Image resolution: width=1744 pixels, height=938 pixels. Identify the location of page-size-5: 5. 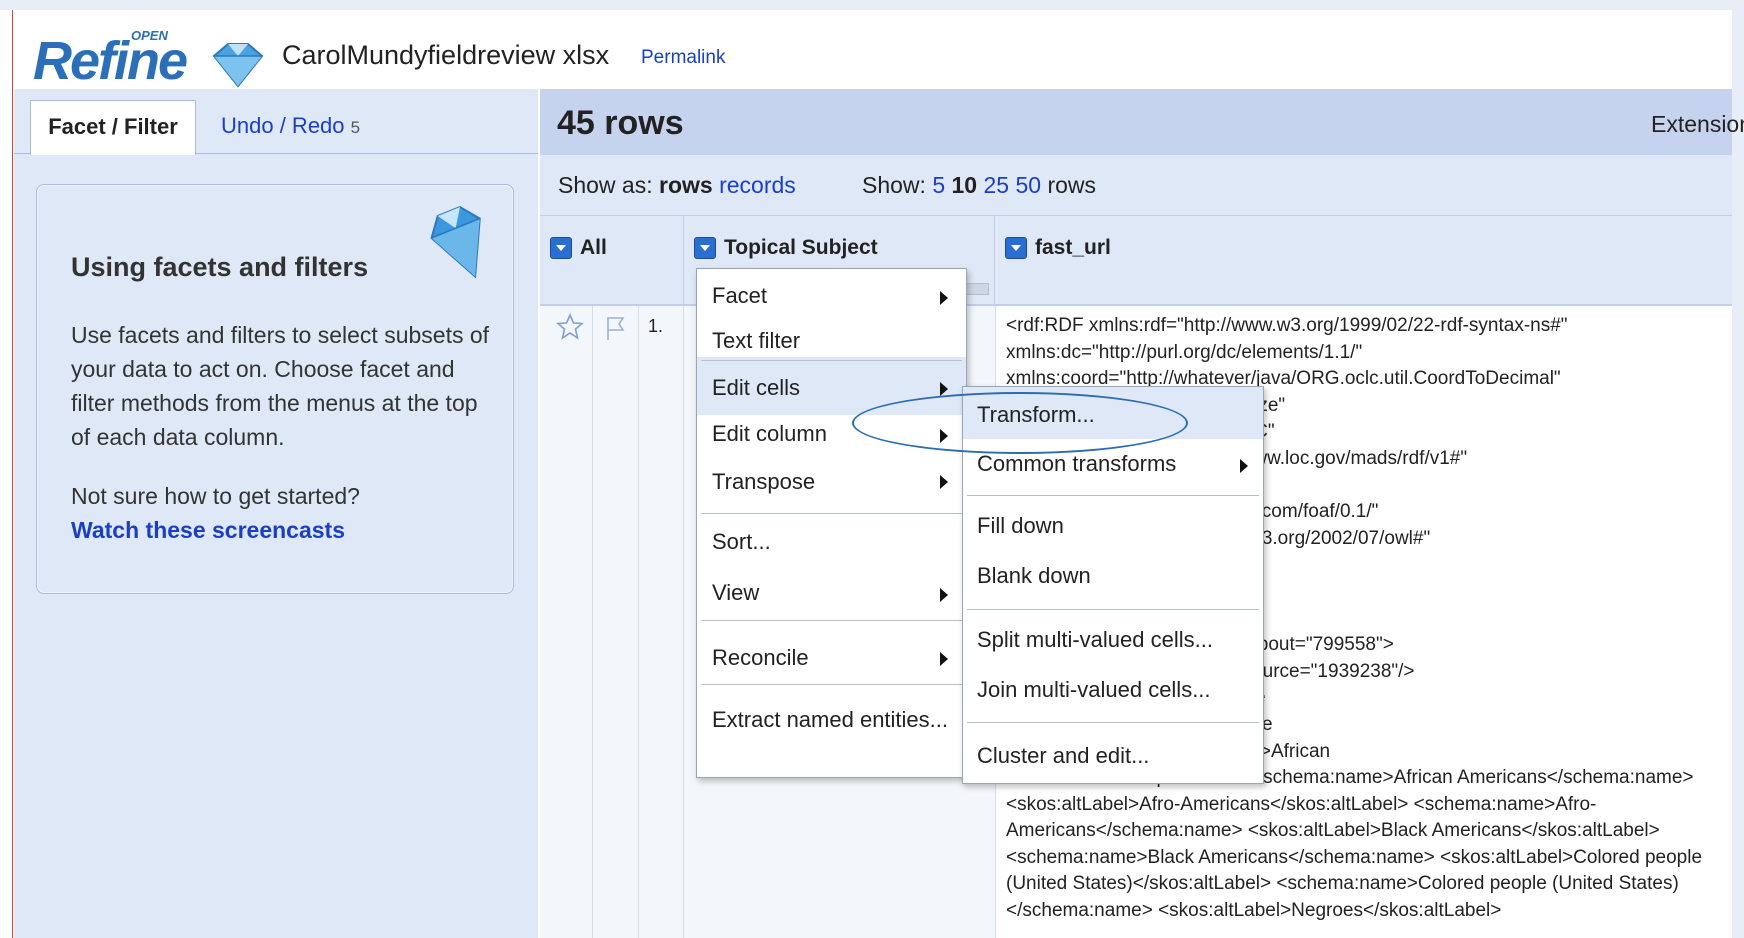
(938, 185).